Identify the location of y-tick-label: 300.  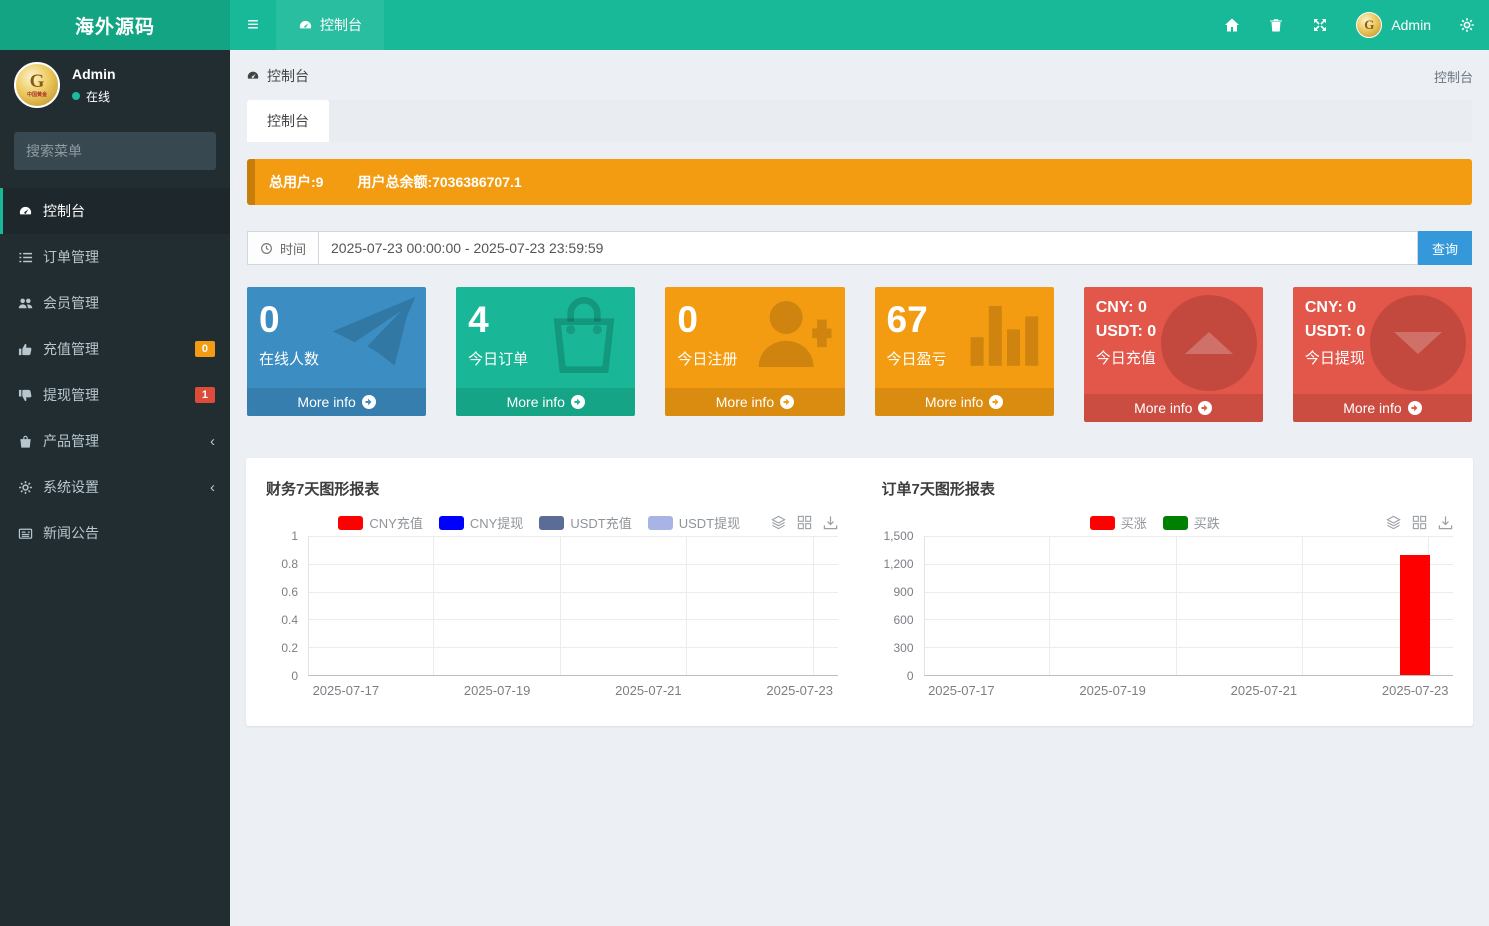
(903, 648).